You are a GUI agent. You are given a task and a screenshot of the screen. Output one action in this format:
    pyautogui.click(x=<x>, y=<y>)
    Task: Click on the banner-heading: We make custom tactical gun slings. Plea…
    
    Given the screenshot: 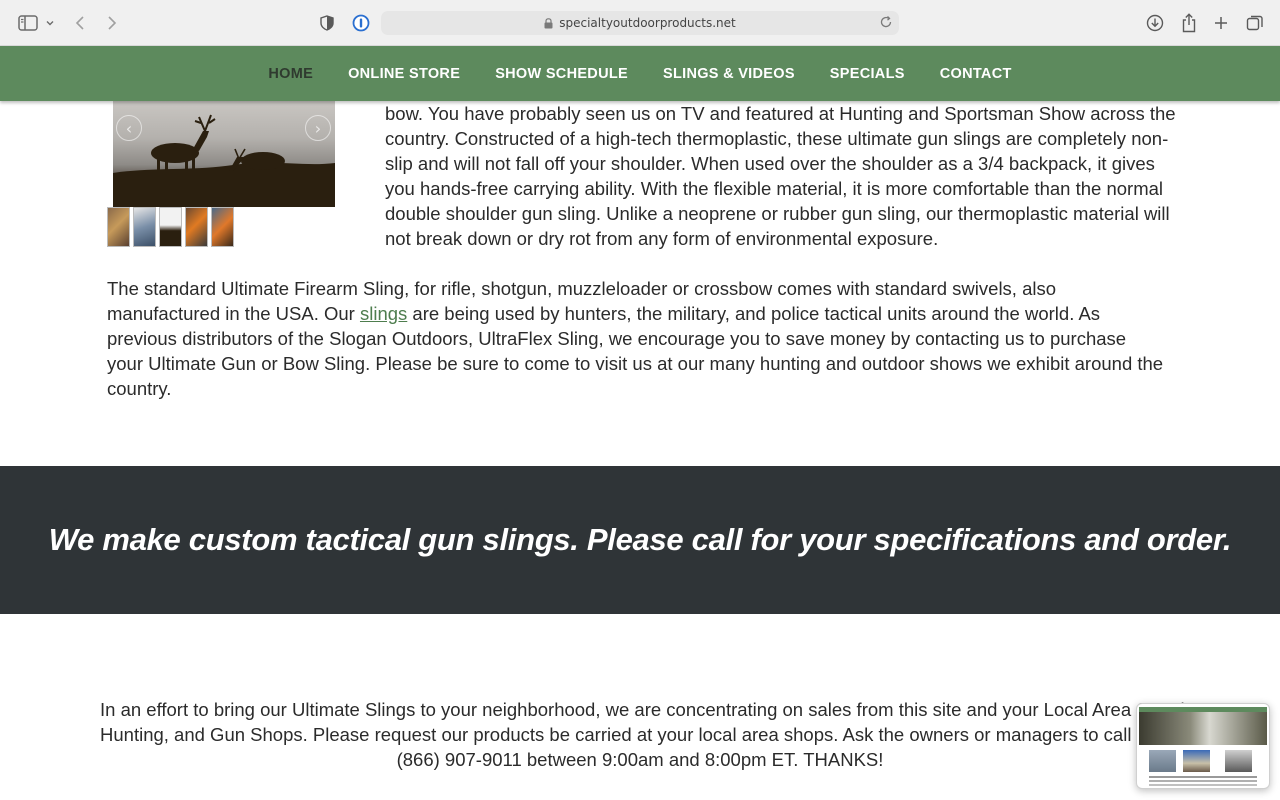 What is the action you would take?
    pyautogui.click(x=640, y=539)
    